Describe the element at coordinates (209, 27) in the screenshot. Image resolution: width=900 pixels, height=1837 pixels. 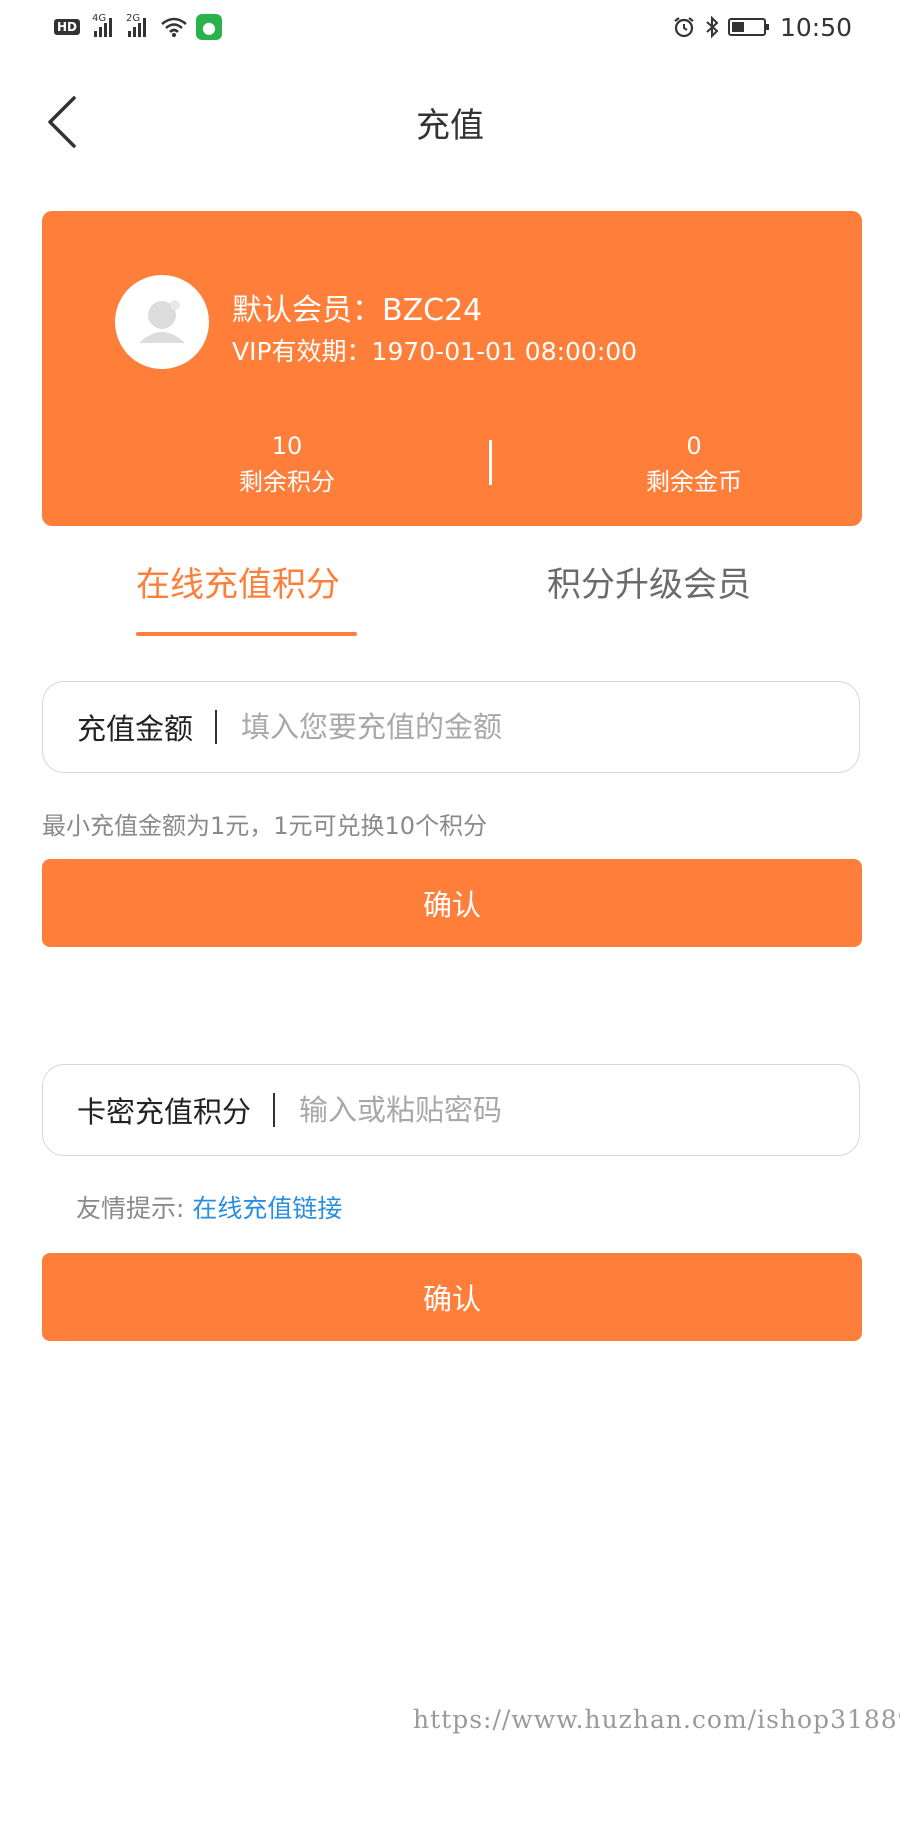
I see `wechat-icon: ●` at that location.